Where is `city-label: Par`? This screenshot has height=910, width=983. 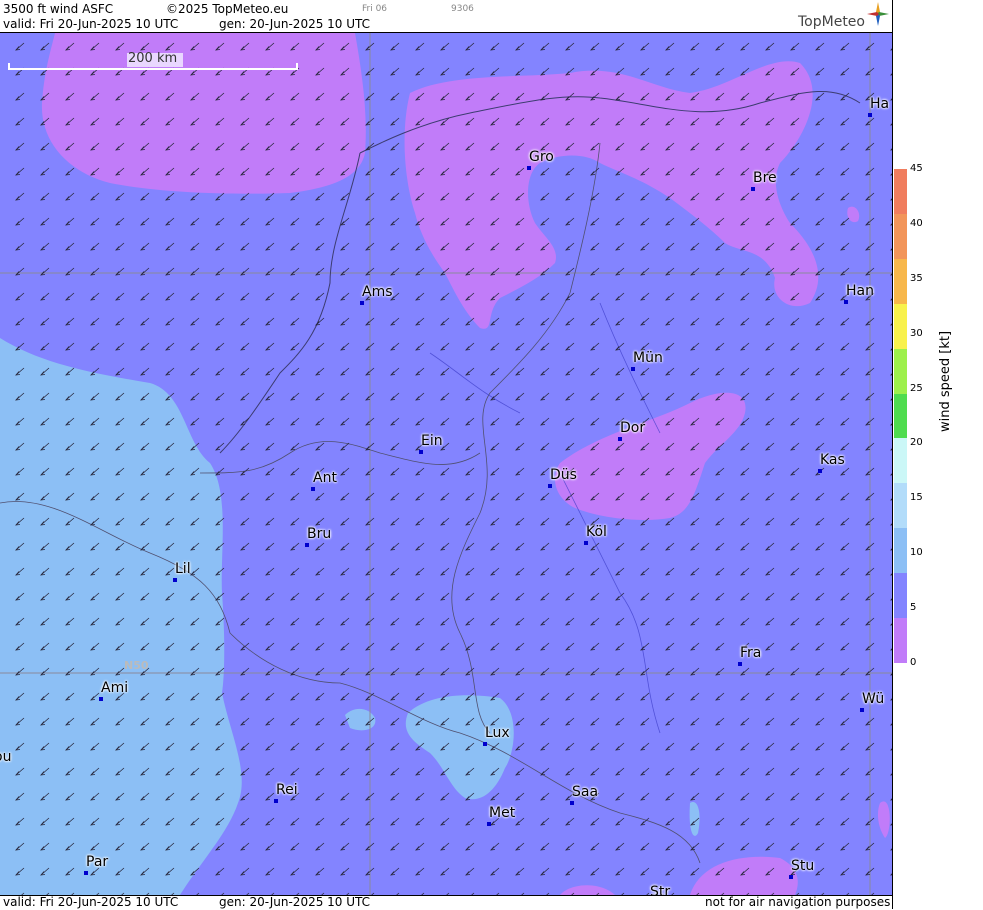
city-label: Par is located at coordinates (97, 862).